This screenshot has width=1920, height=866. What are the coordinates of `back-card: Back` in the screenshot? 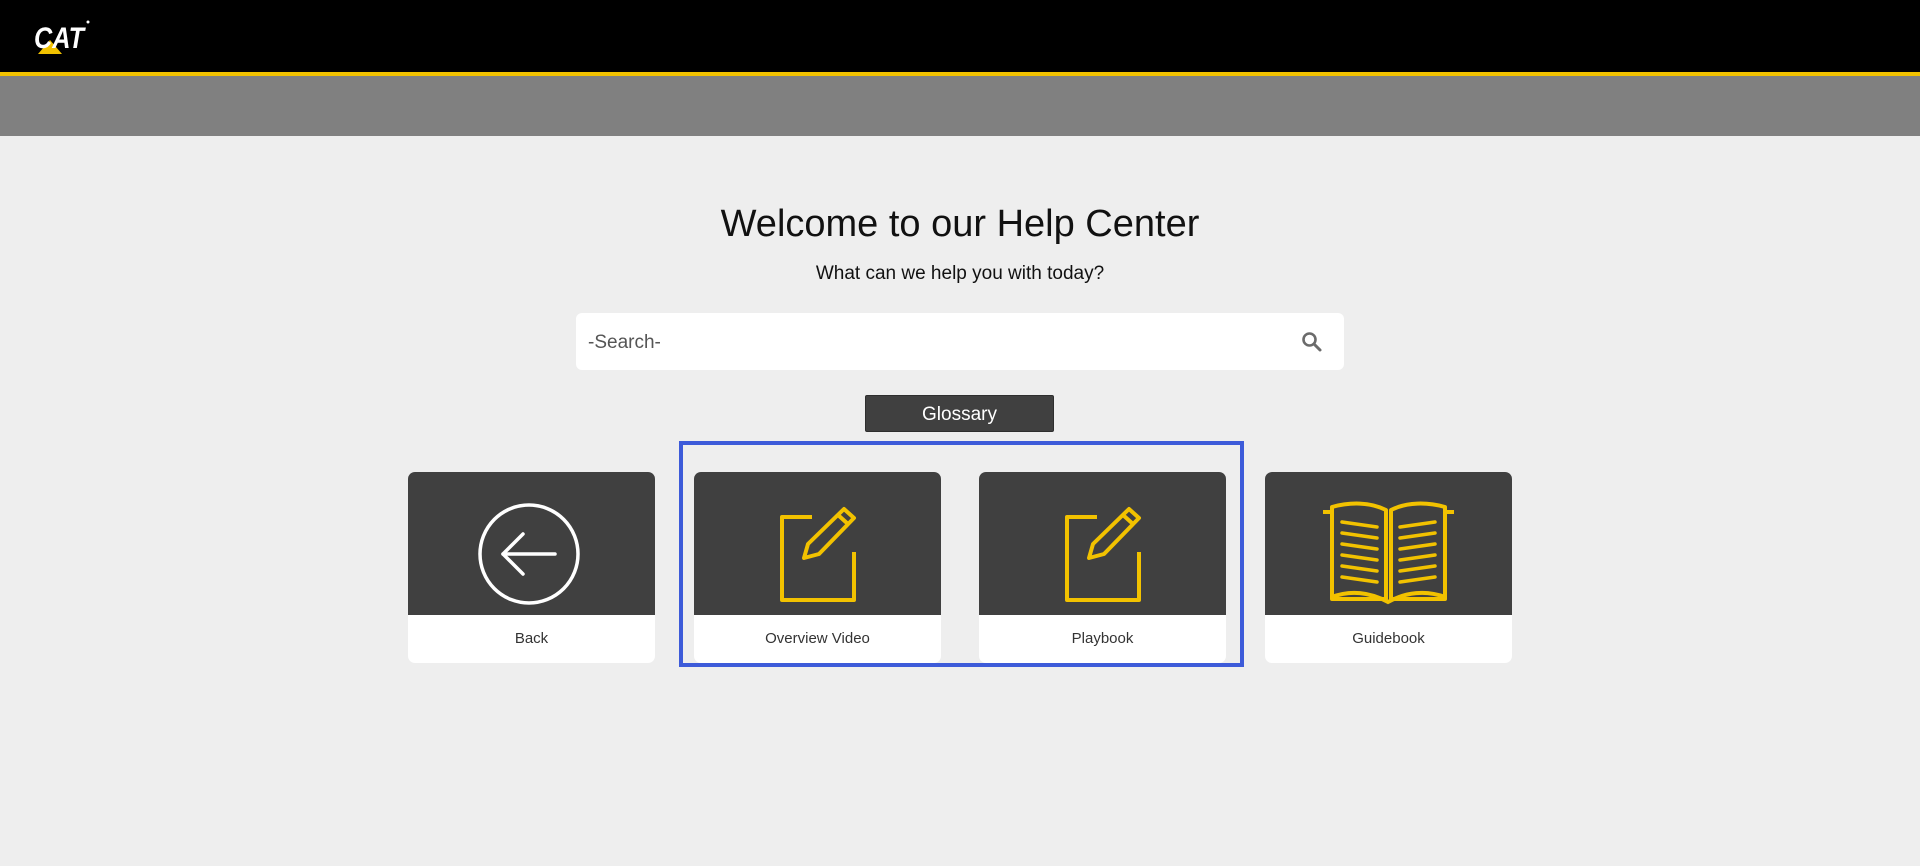 It's located at (531, 567).